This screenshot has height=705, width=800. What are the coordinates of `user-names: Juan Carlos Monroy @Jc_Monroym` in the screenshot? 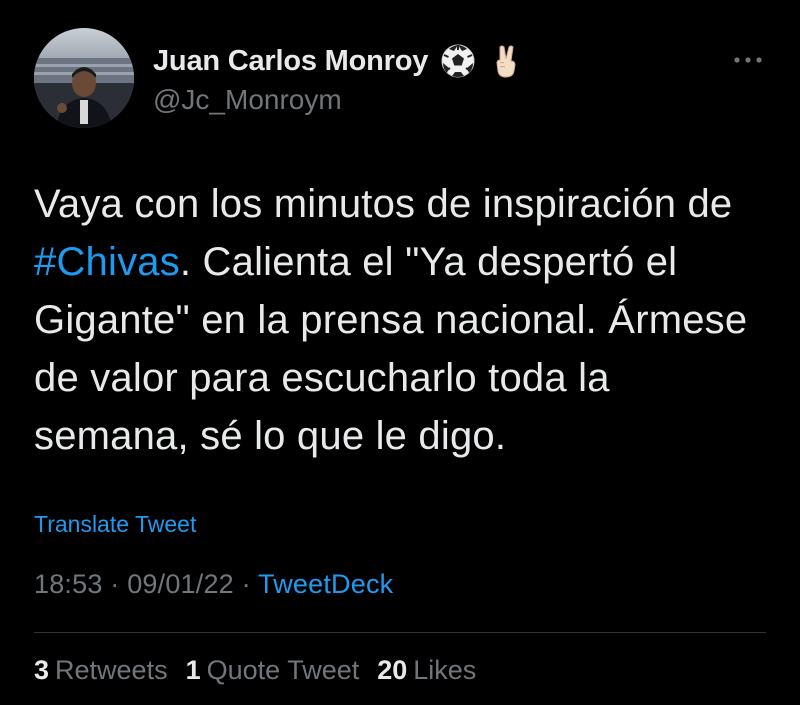 It's located at (338, 79).